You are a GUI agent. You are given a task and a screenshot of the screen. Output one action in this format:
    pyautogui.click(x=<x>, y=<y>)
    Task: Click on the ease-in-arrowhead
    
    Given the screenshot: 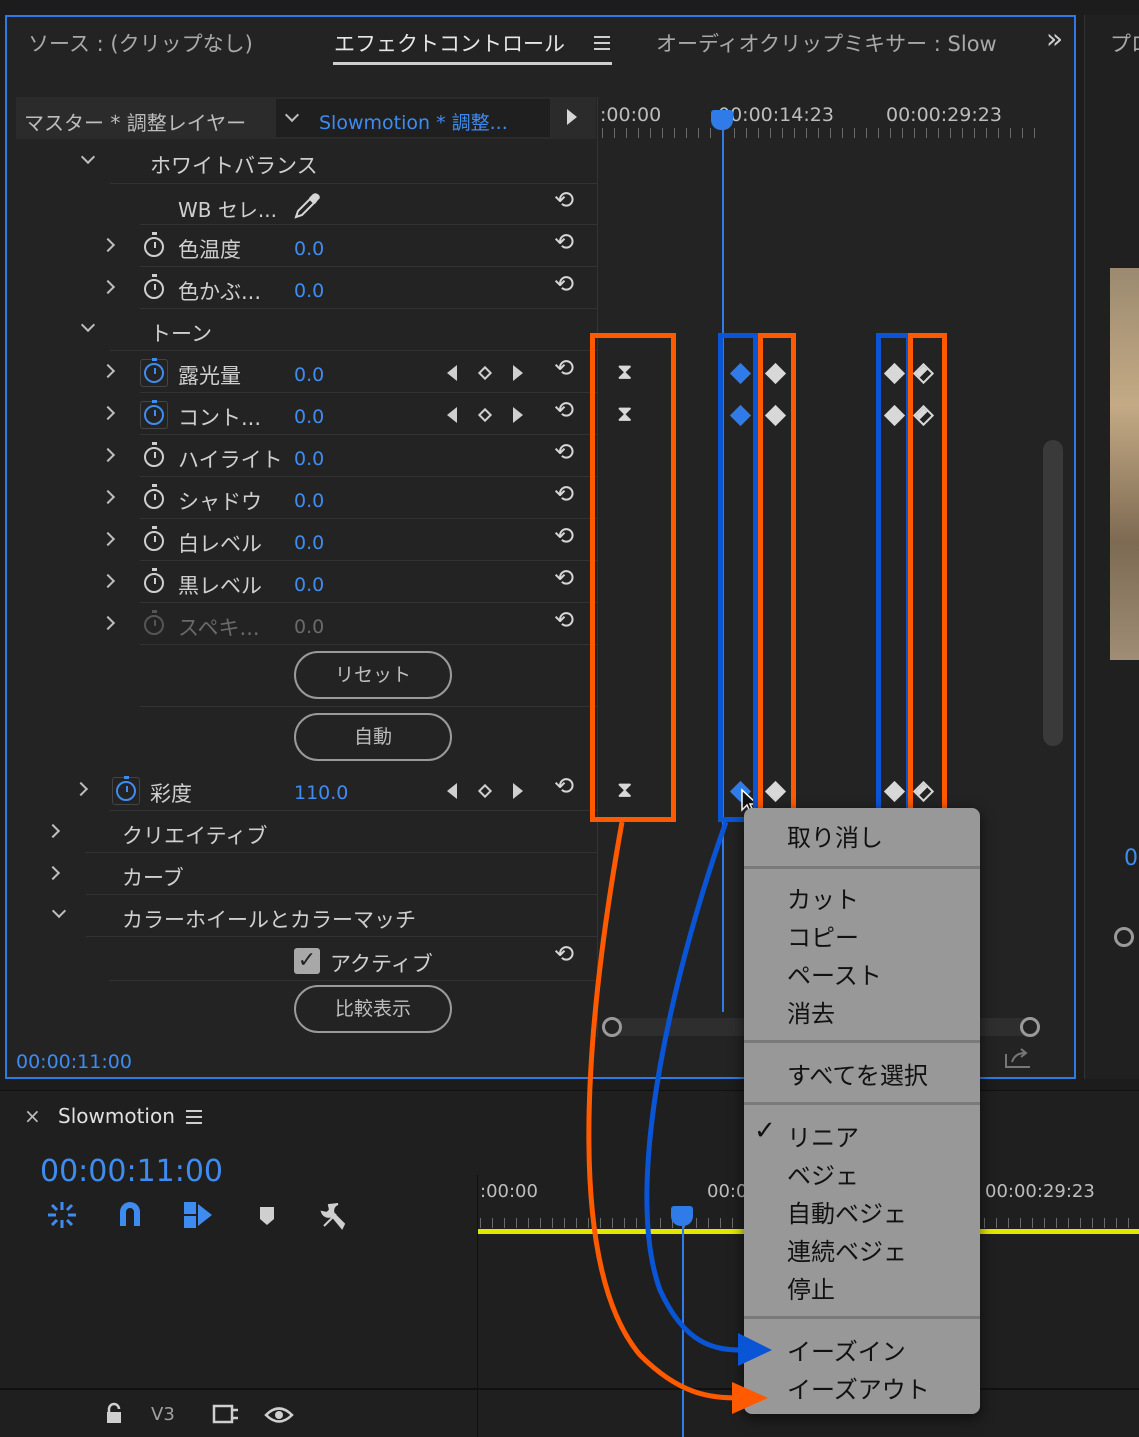 What is the action you would take?
    pyautogui.click(x=755, y=1349)
    